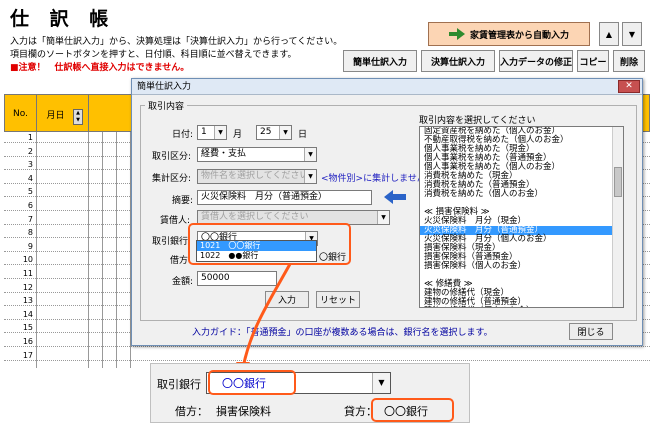 The image size is (650, 425). I want to click on chevron-down-icon: ▼, so click(381, 383).